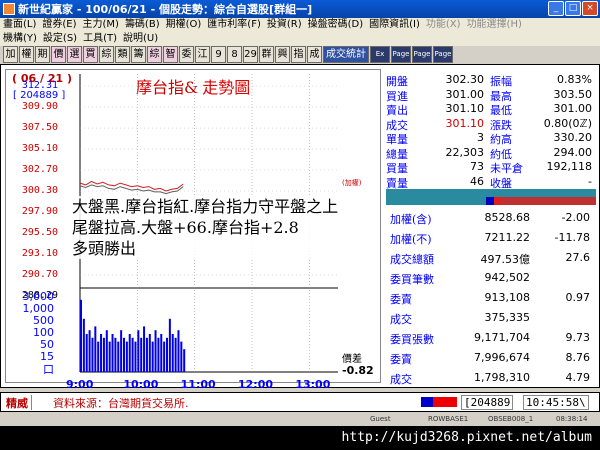 Image resolution: width=600 pixels, height=450 pixels. Describe the element at coordinates (573, 108) in the screenshot. I see `quote-value: 301.00` at that location.